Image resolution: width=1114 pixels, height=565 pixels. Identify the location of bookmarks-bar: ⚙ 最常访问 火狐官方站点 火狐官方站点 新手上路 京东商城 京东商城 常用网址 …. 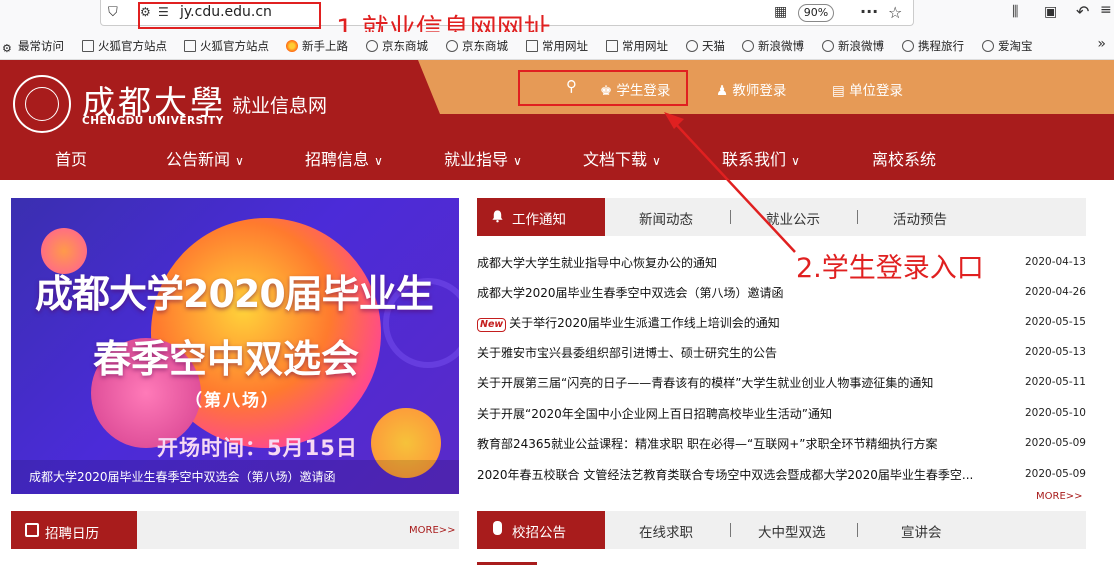
(557, 46).